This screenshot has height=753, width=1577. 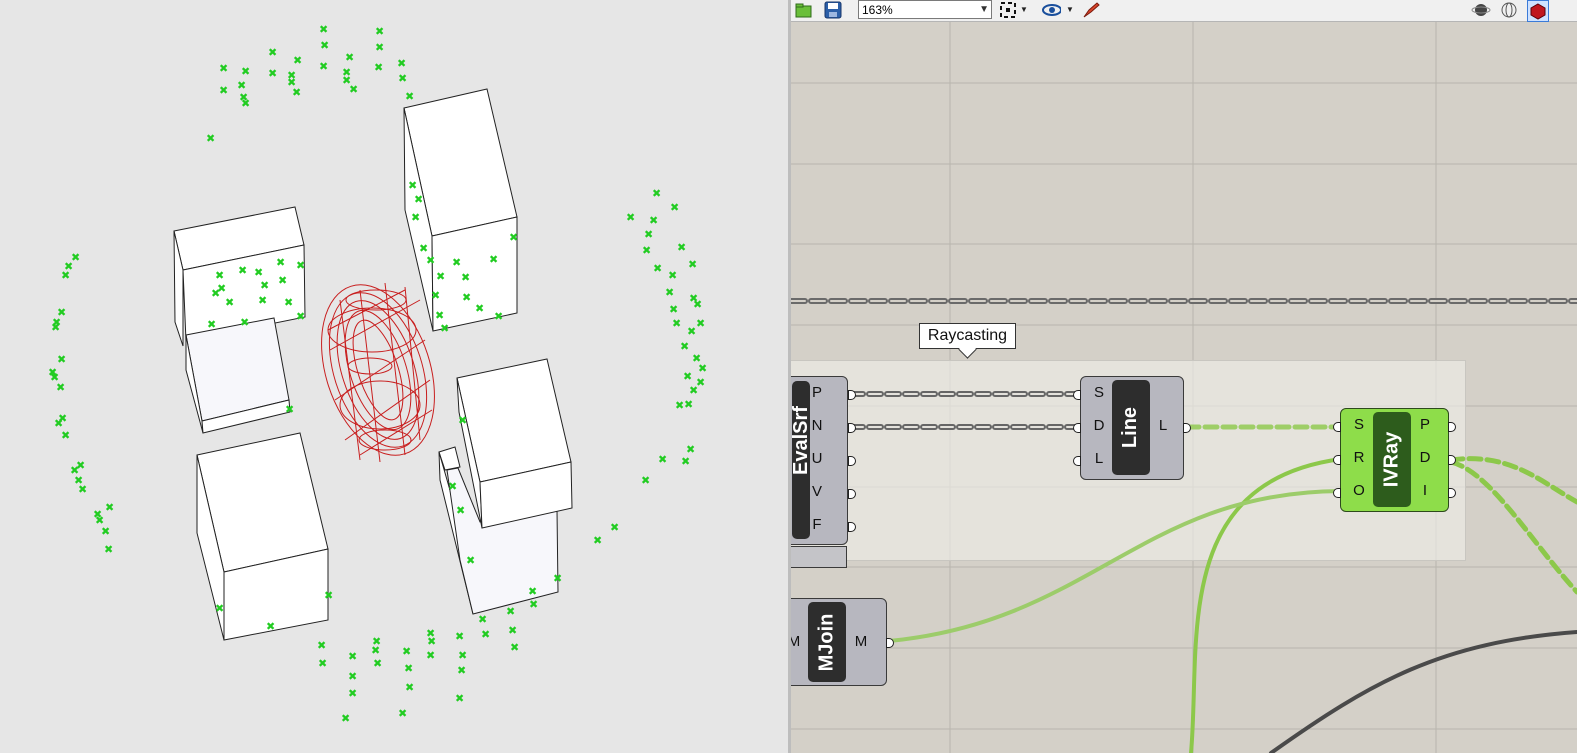 What do you see at coordinates (1008, 10) in the screenshot?
I see `zoom-extents-icon` at bounding box center [1008, 10].